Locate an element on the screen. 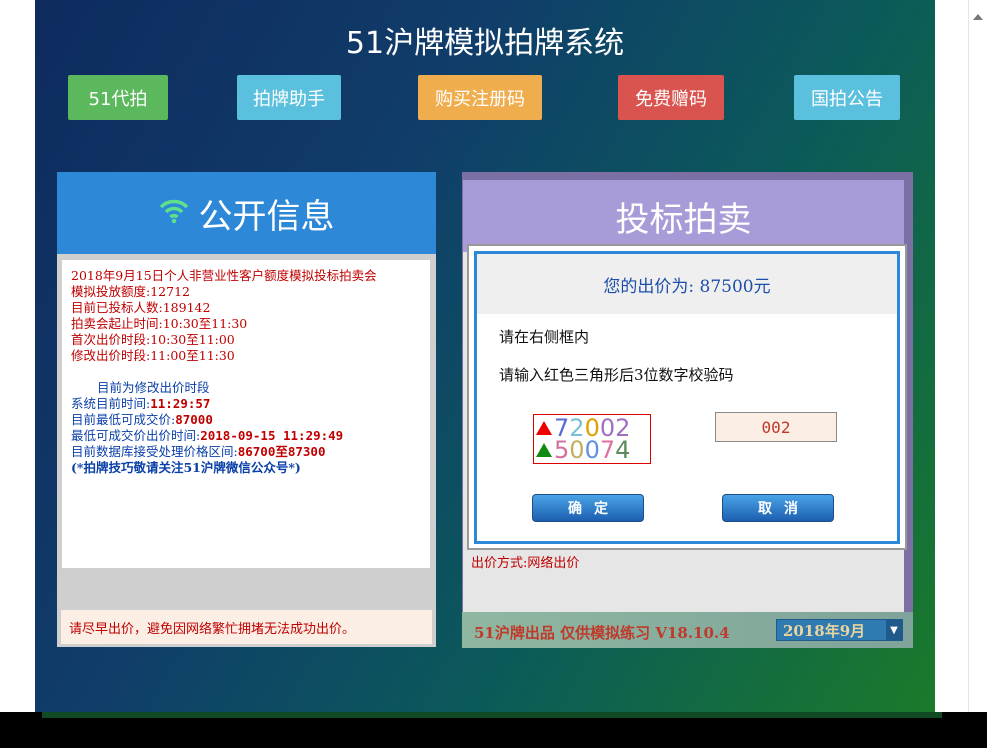 Image resolution: width=987 pixels, height=748 pixels. lowest-time: 2018-09-15 11:29:49 is located at coordinates (272, 435).